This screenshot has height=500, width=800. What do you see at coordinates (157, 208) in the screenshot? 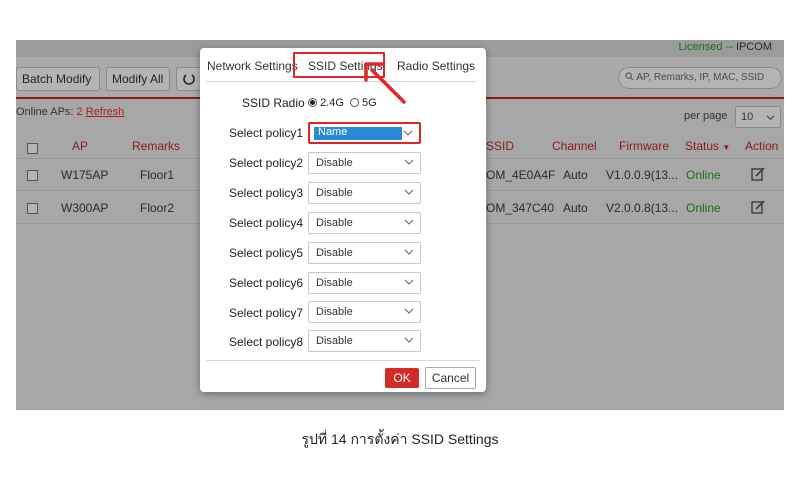
I see `row-remarks: Floor2` at bounding box center [157, 208].